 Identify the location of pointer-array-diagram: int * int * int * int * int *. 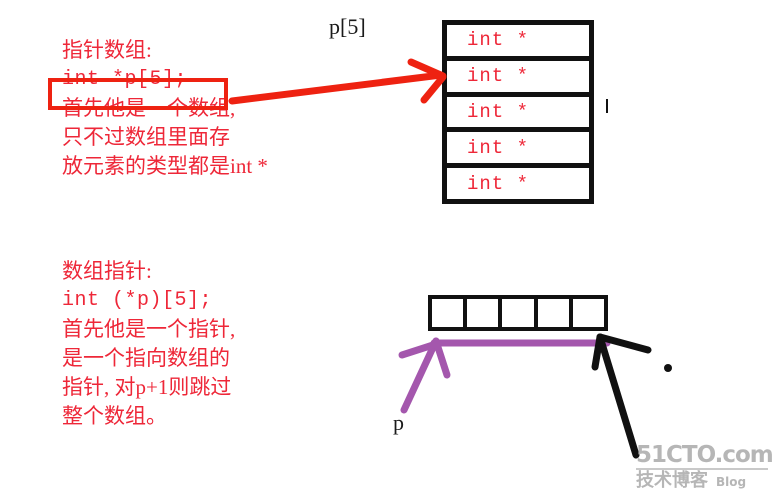
(518, 112).